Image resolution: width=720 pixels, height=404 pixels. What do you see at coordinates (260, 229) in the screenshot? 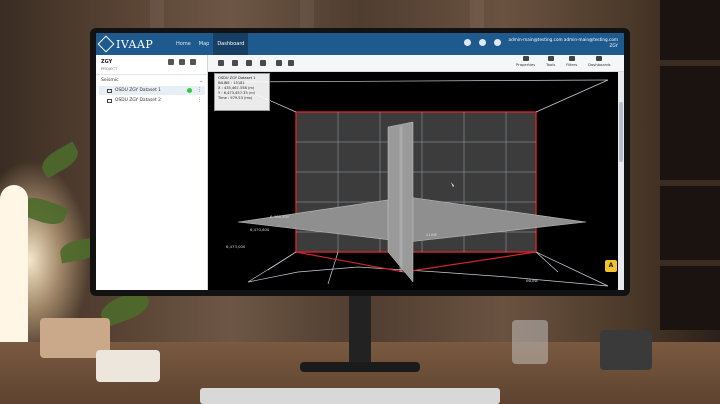
I see `axis-tick-label: 6,470,800` at bounding box center [260, 229].